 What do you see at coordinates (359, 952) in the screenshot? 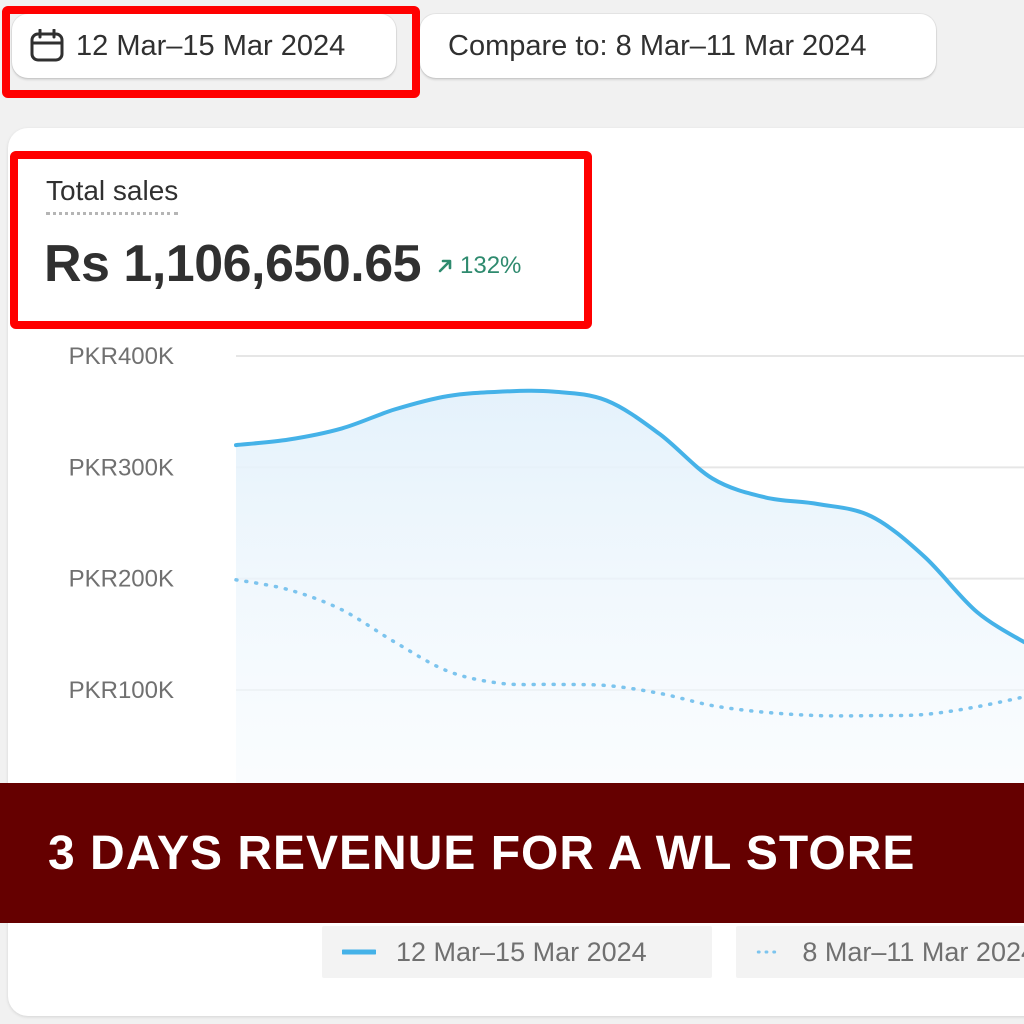
I see `legend-solid-line-icon` at bounding box center [359, 952].